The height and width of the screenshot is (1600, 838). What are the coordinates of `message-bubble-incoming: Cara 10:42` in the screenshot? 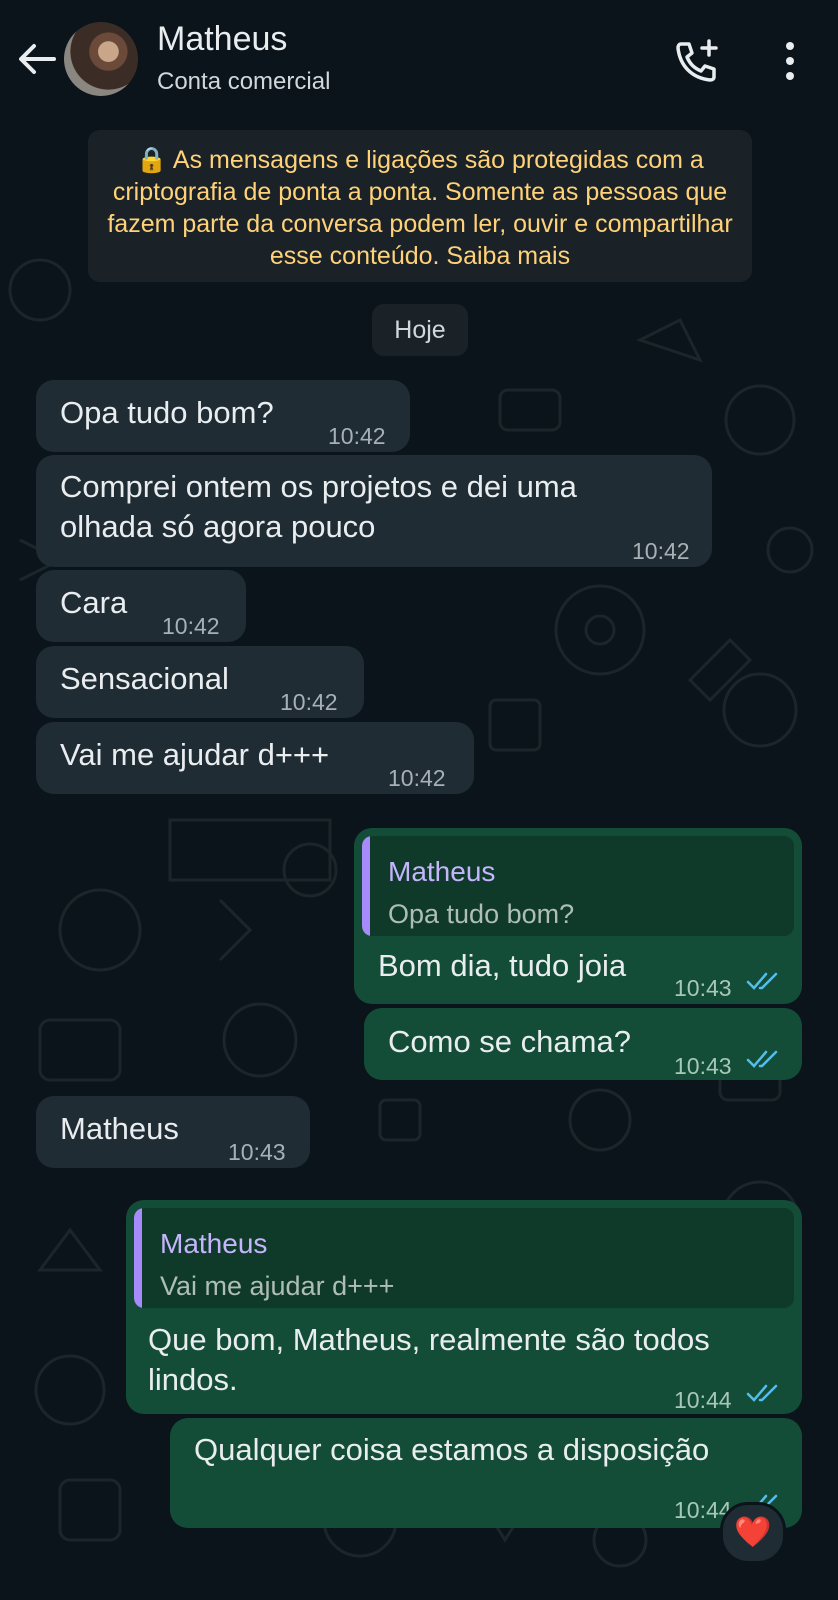 It's located at (141, 606).